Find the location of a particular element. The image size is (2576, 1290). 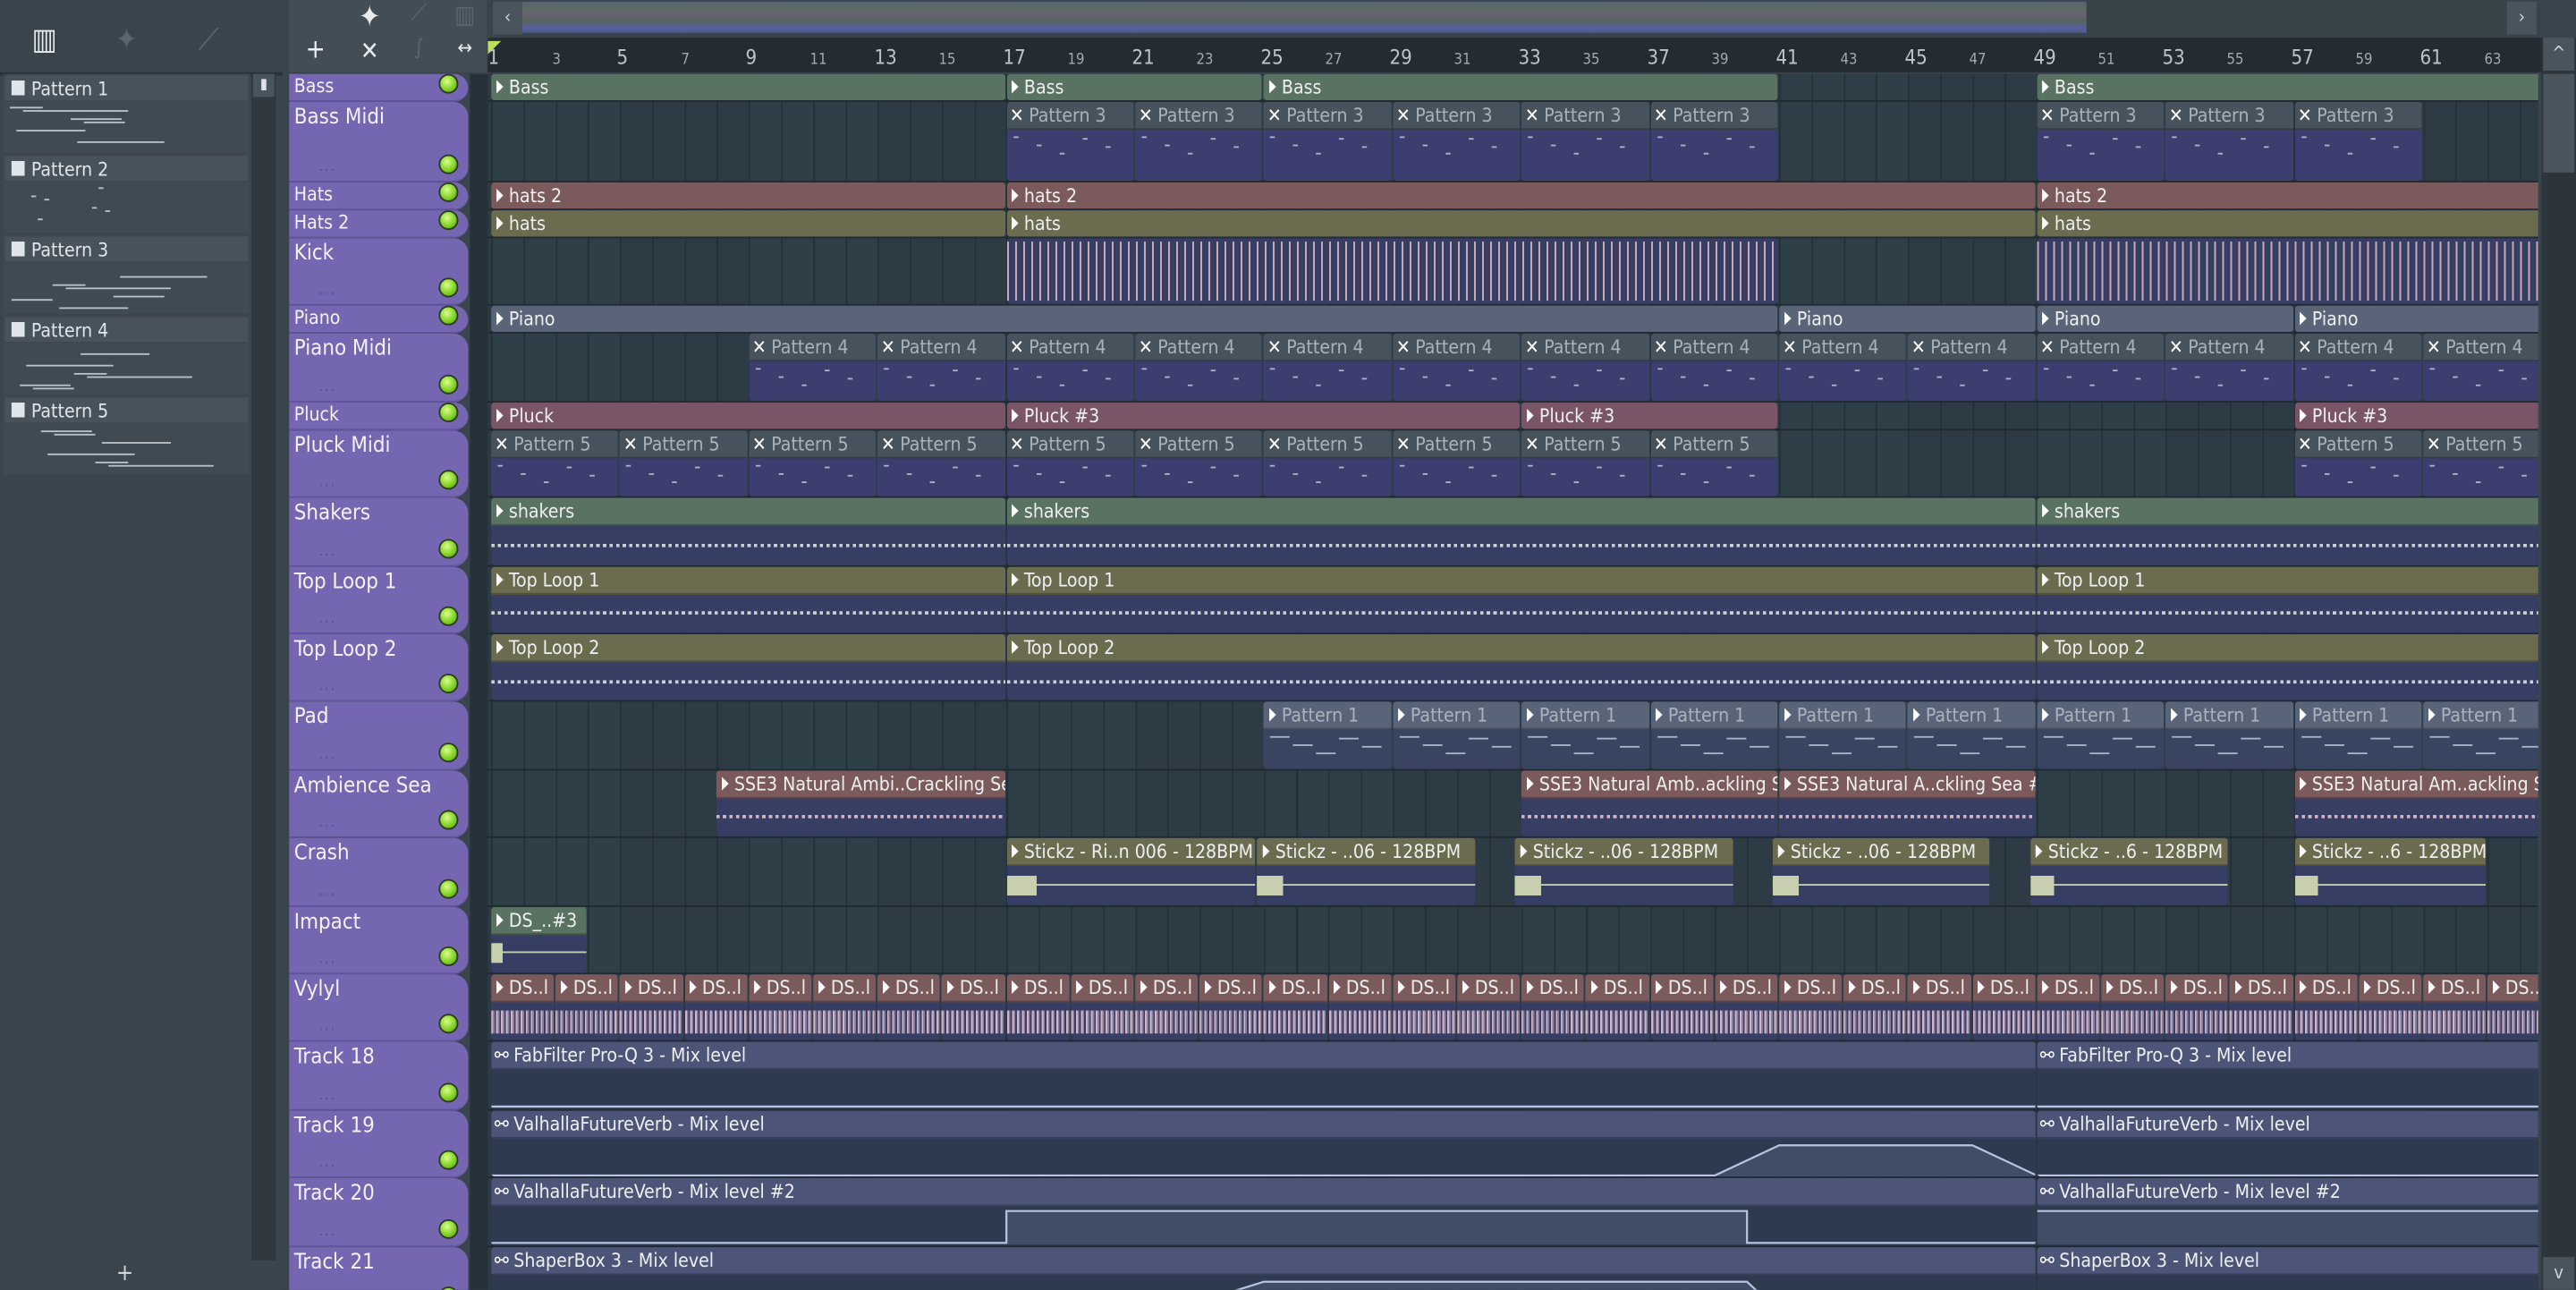

ruler-bar-number: 3 is located at coordinates (556, 61).